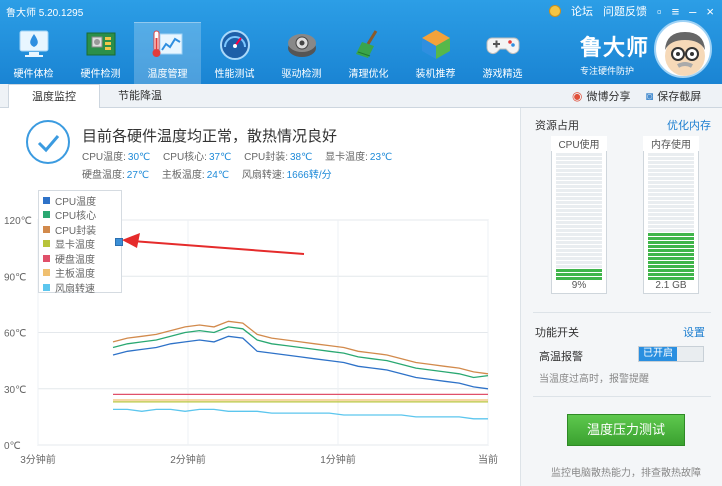 Image resolution: width=722 pixels, height=486 pixels. I want to click on close-icon: ×, so click(710, 11).